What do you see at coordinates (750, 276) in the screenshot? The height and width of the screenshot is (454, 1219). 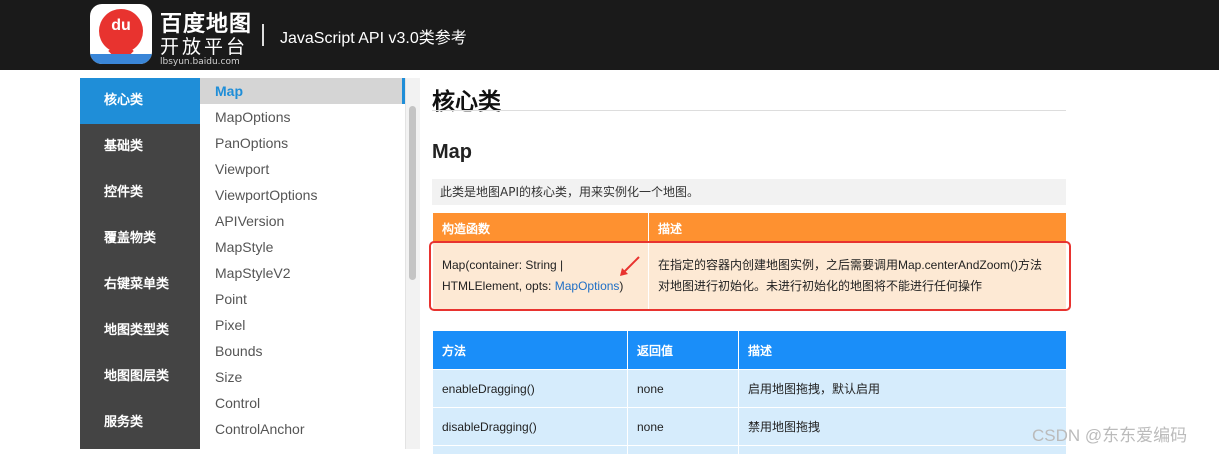 I see `annotation-highlight-box` at bounding box center [750, 276].